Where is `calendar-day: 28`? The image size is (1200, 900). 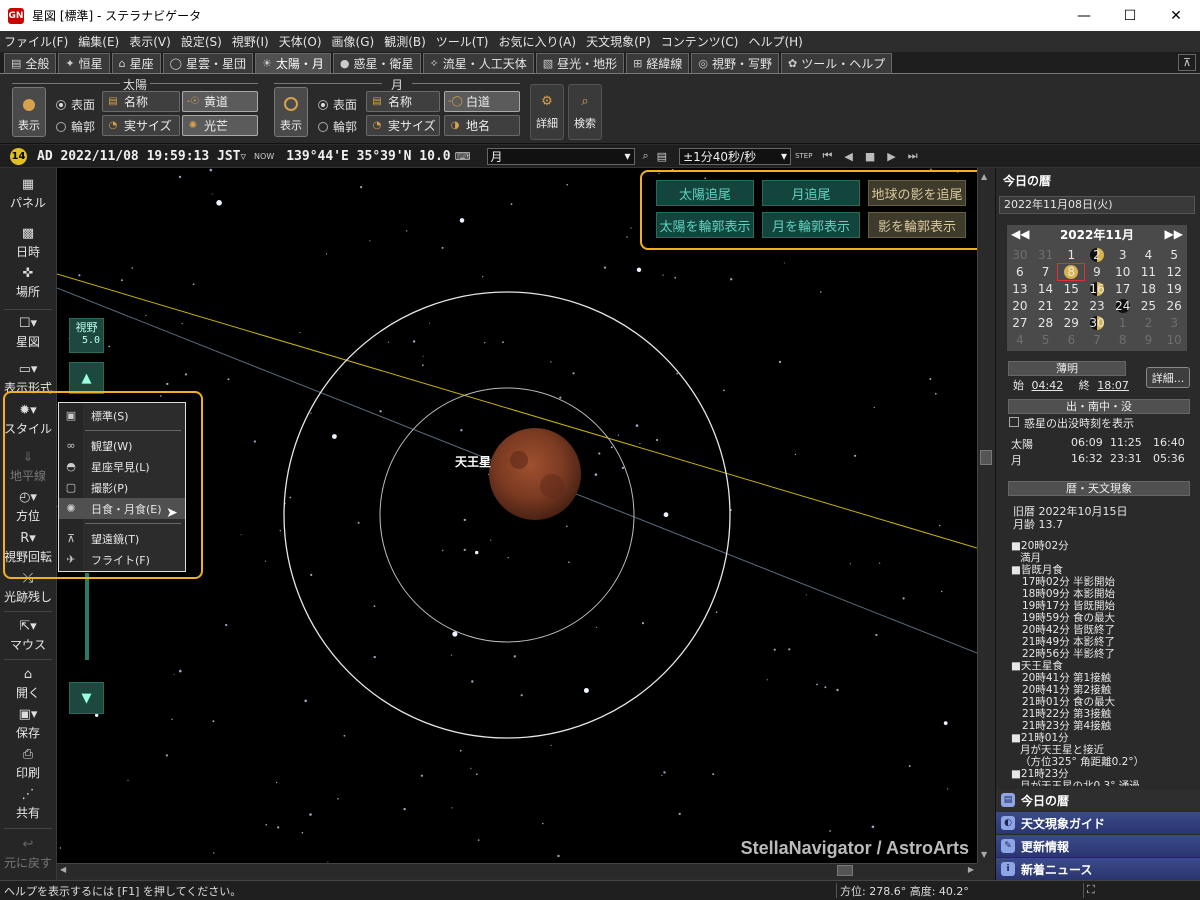
calendar-day: 28 is located at coordinates (1046, 323).